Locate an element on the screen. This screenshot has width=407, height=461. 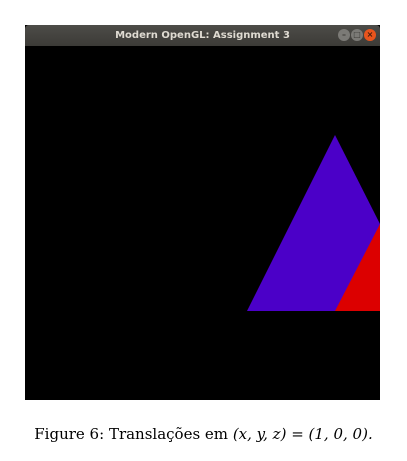
window-title: Modern OpenGL: Assignment 3 is located at coordinates (202, 35).